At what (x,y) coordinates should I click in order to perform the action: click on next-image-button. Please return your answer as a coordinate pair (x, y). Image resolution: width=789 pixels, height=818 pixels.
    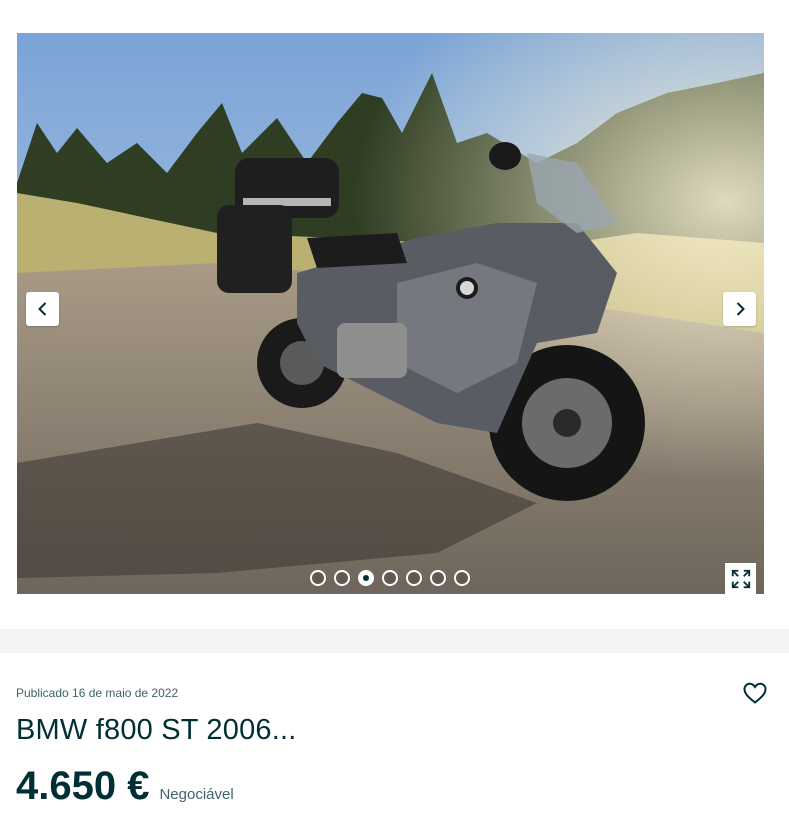
    Looking at the image, I should click on (739, 309).